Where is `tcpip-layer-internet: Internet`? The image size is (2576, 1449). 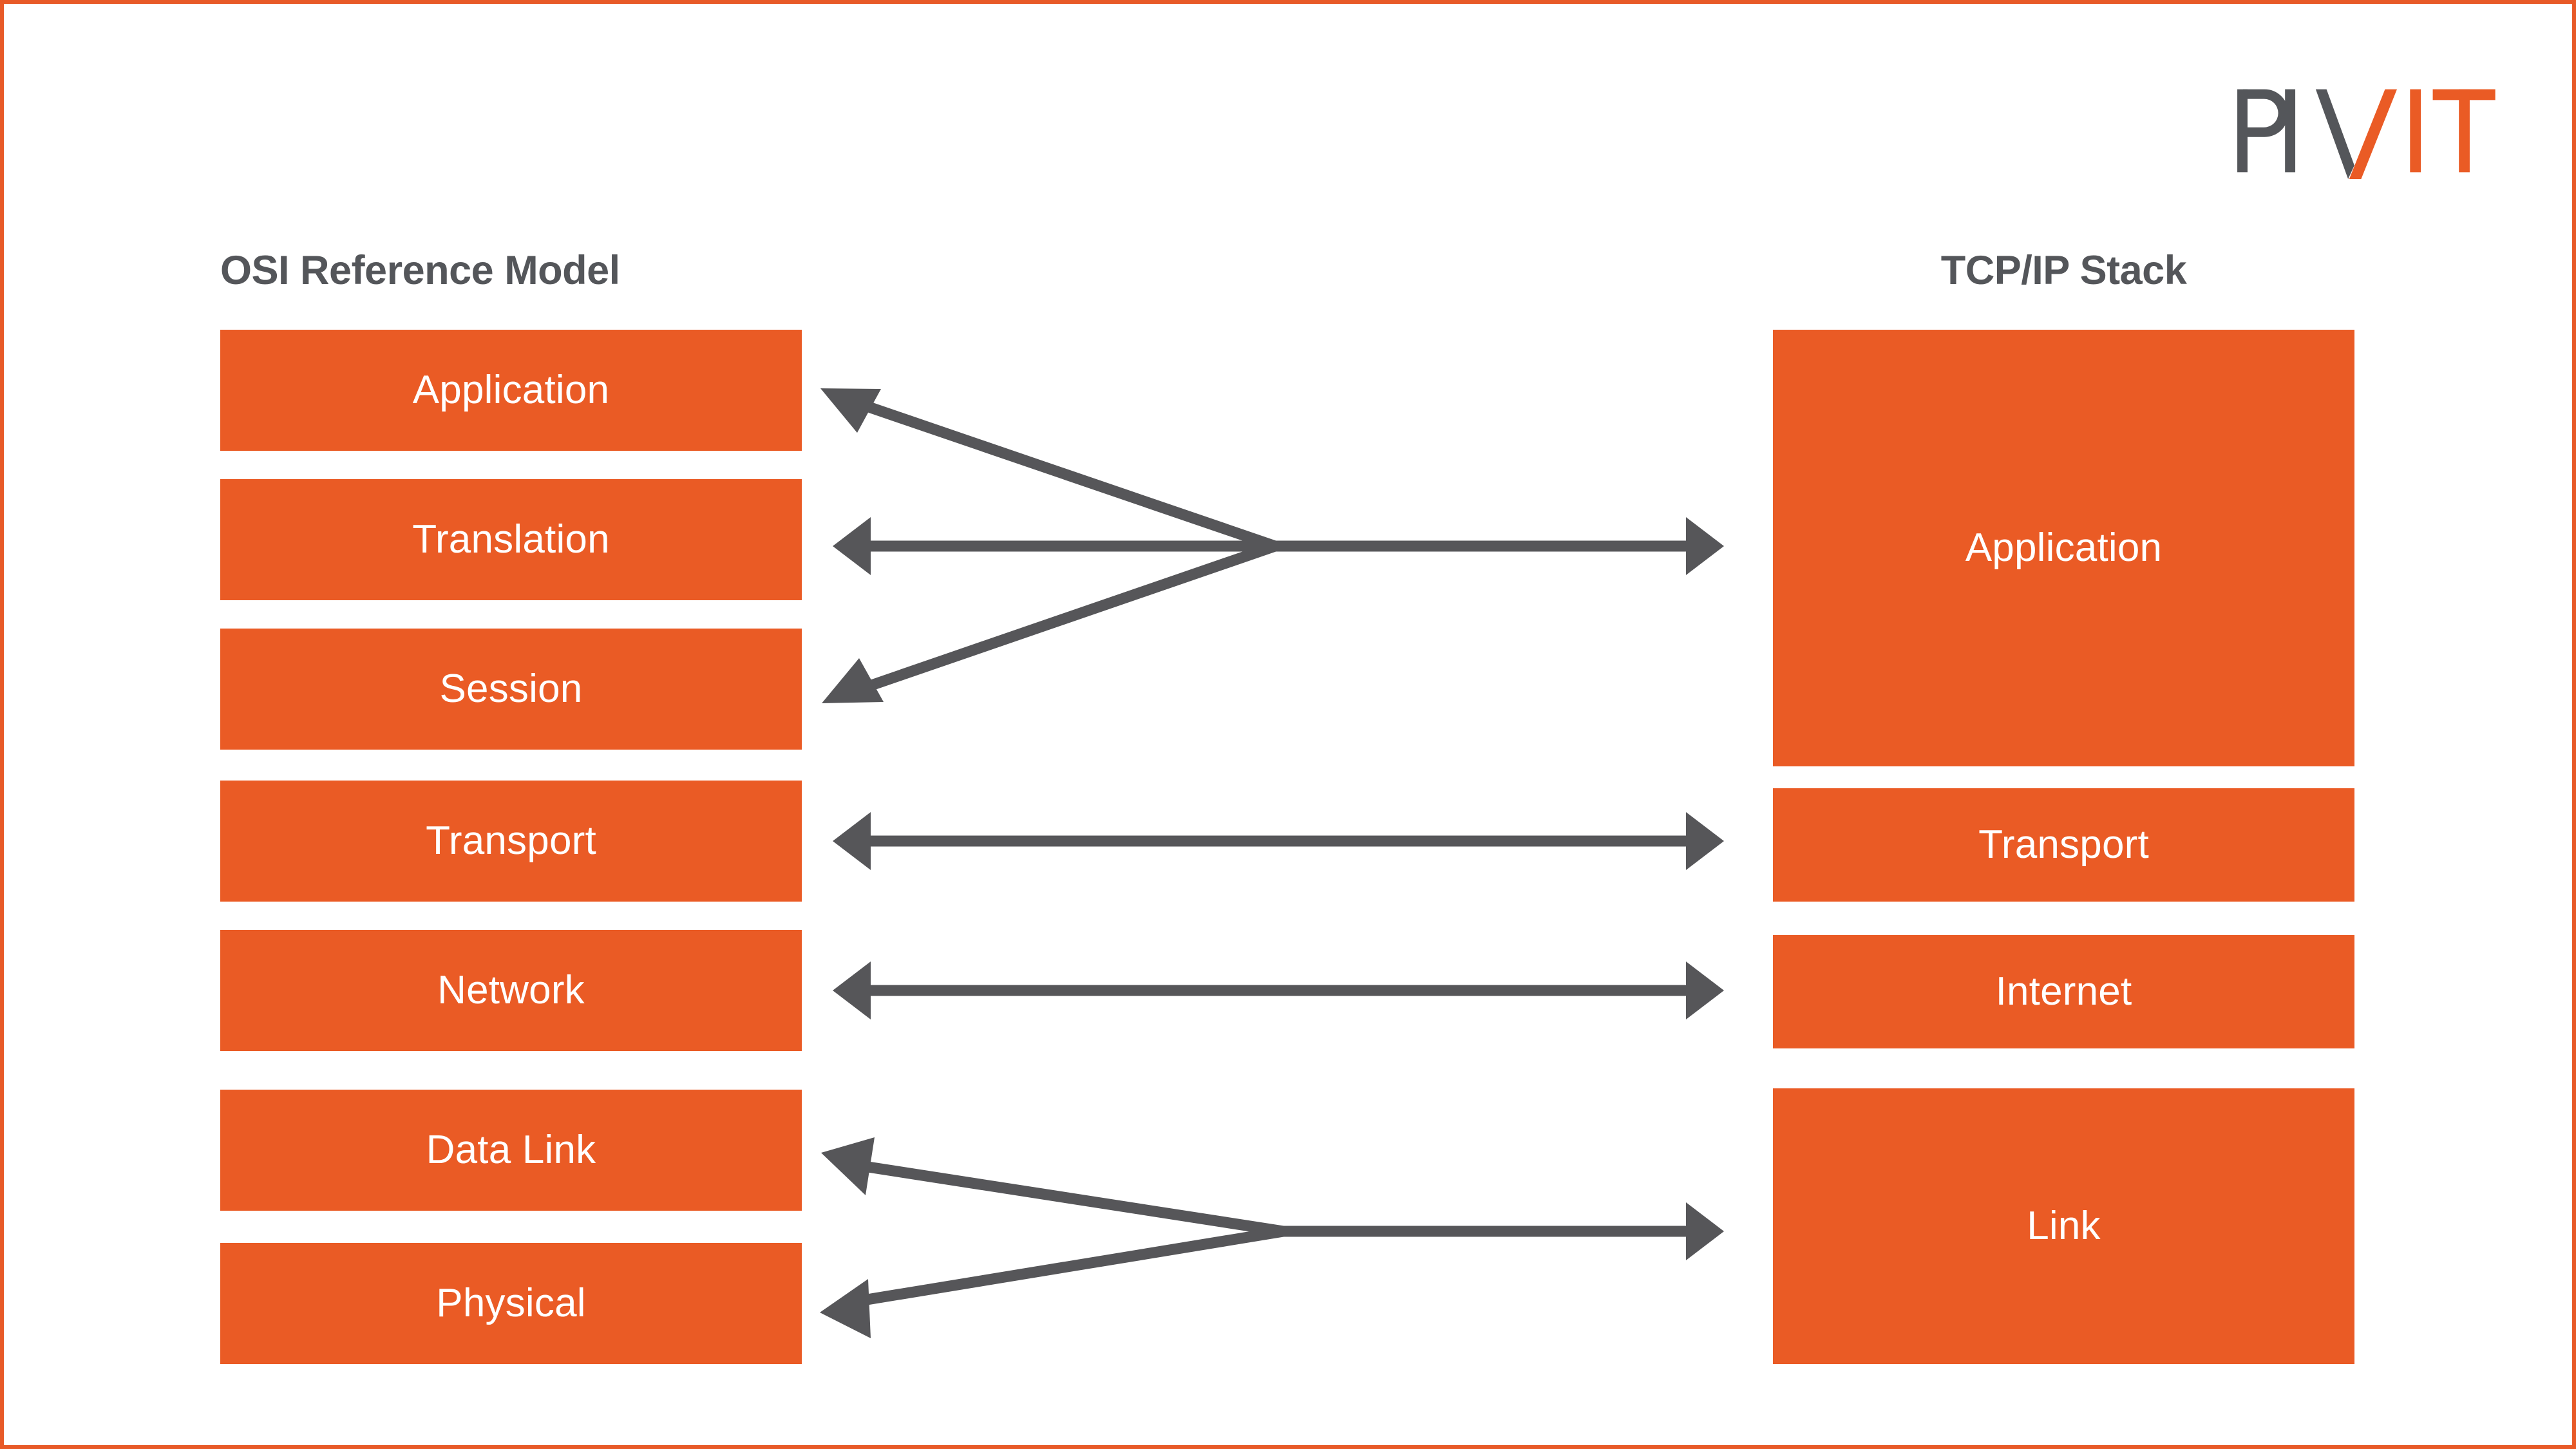 tcpip-layer-internet: Internet is located at coordinates (2063, 991).